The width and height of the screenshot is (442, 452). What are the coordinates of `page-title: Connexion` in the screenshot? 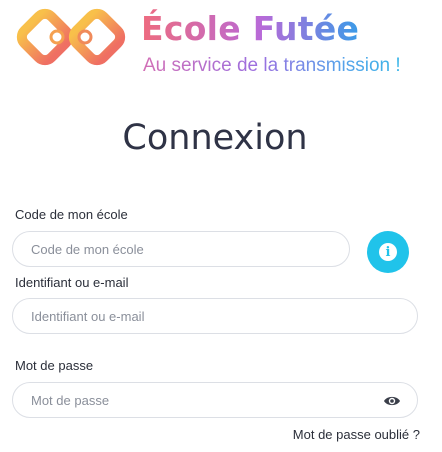 It's located at (215, 138).